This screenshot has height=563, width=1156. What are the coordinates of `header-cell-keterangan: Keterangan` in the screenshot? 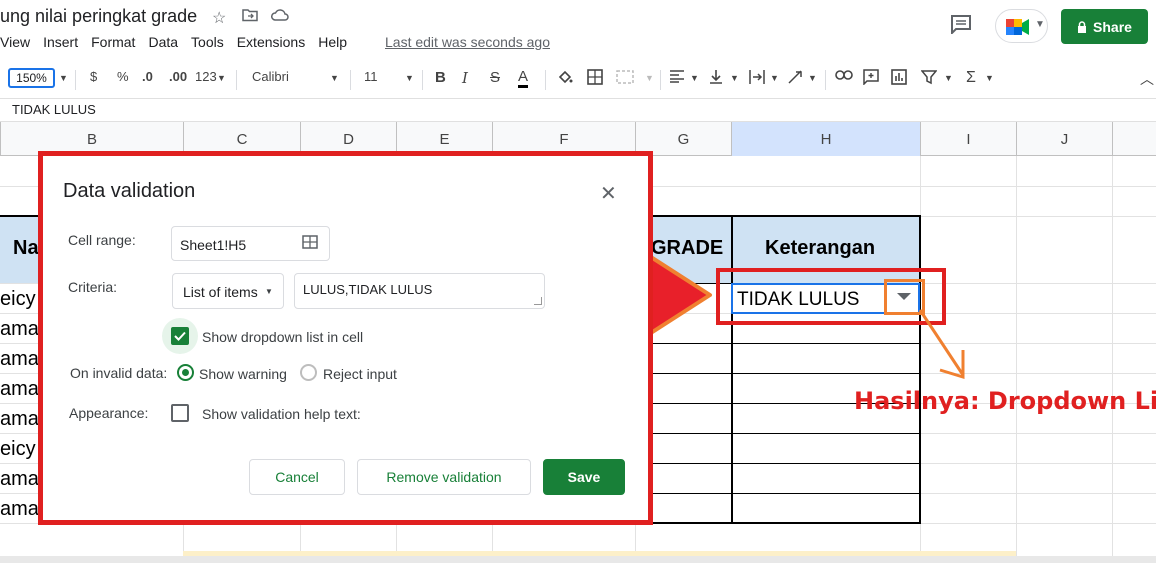 It's located at (820, 248).